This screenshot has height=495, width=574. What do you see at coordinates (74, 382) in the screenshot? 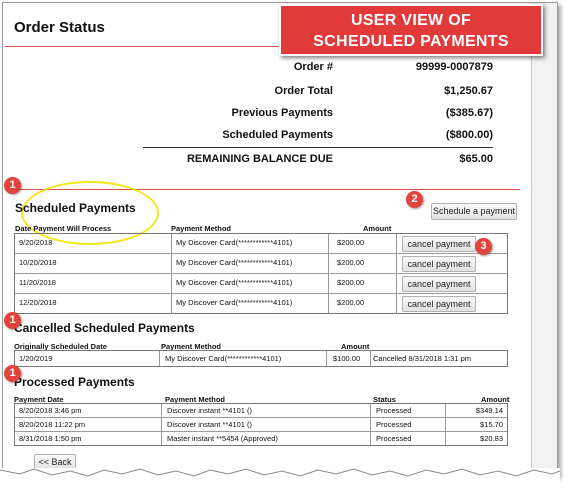
I see `processed-payments-title: Processed Payments` at bounding box center [74, 382].